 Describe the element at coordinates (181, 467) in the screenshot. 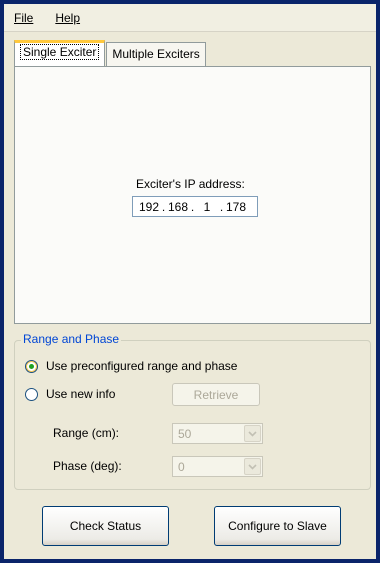

I see `phase-value: 0` at that location.